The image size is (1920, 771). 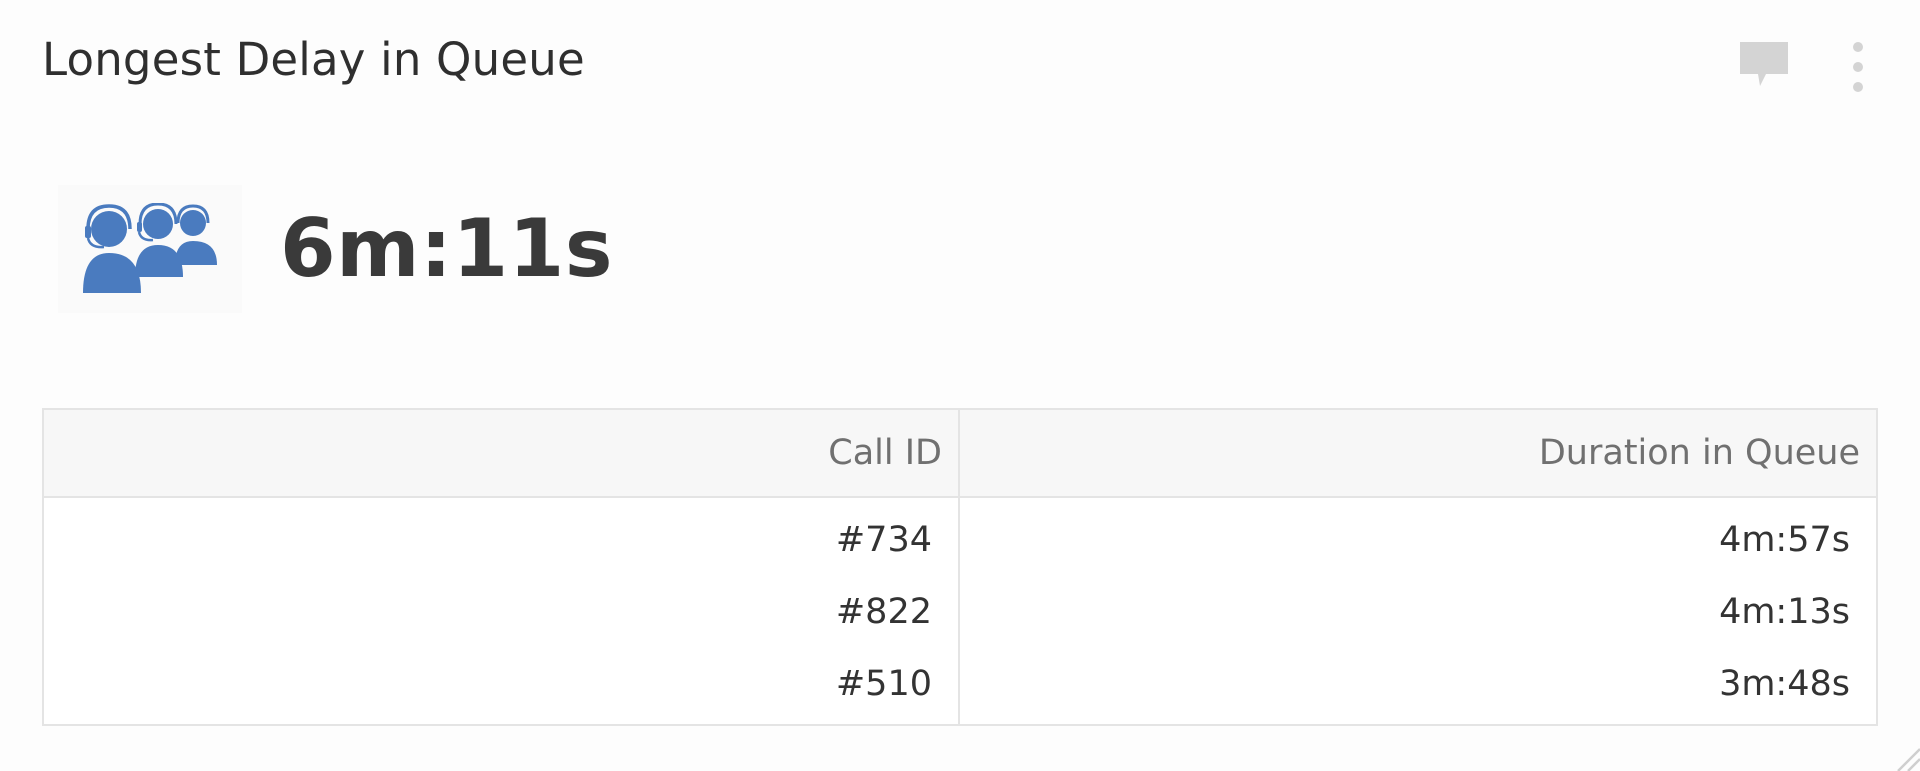 I want to click on cell-call-id: #822, so click(x=501, y=612).